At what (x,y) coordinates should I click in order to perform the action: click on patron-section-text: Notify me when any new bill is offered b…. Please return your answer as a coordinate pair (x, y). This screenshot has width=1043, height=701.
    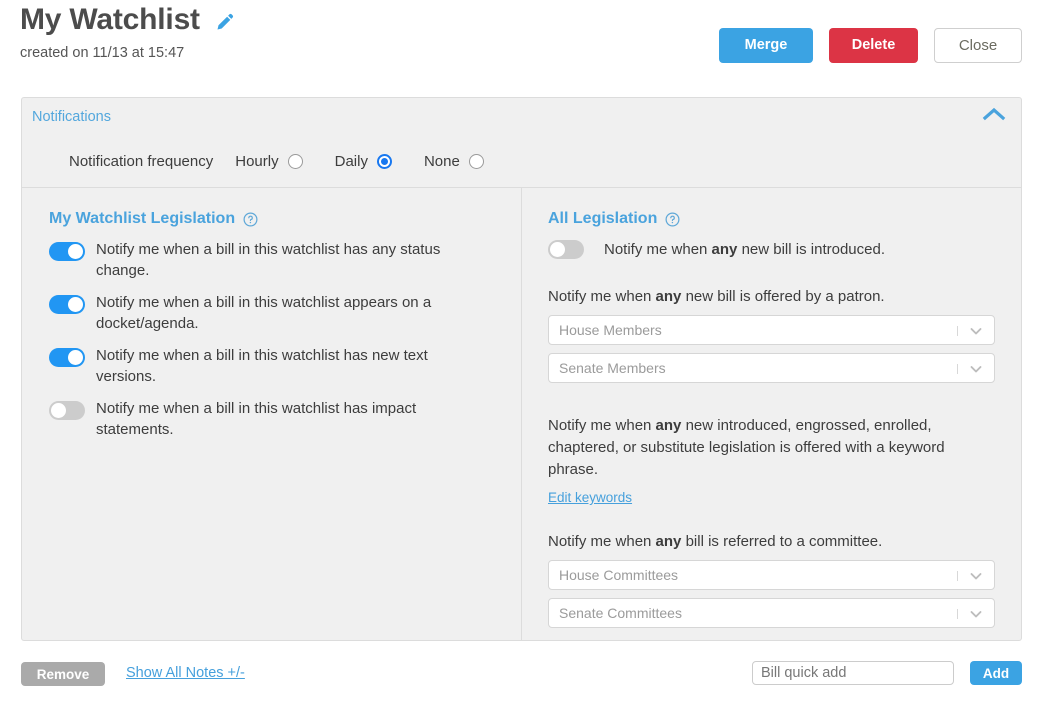
    Looking at the image, I should click on (716, 296).